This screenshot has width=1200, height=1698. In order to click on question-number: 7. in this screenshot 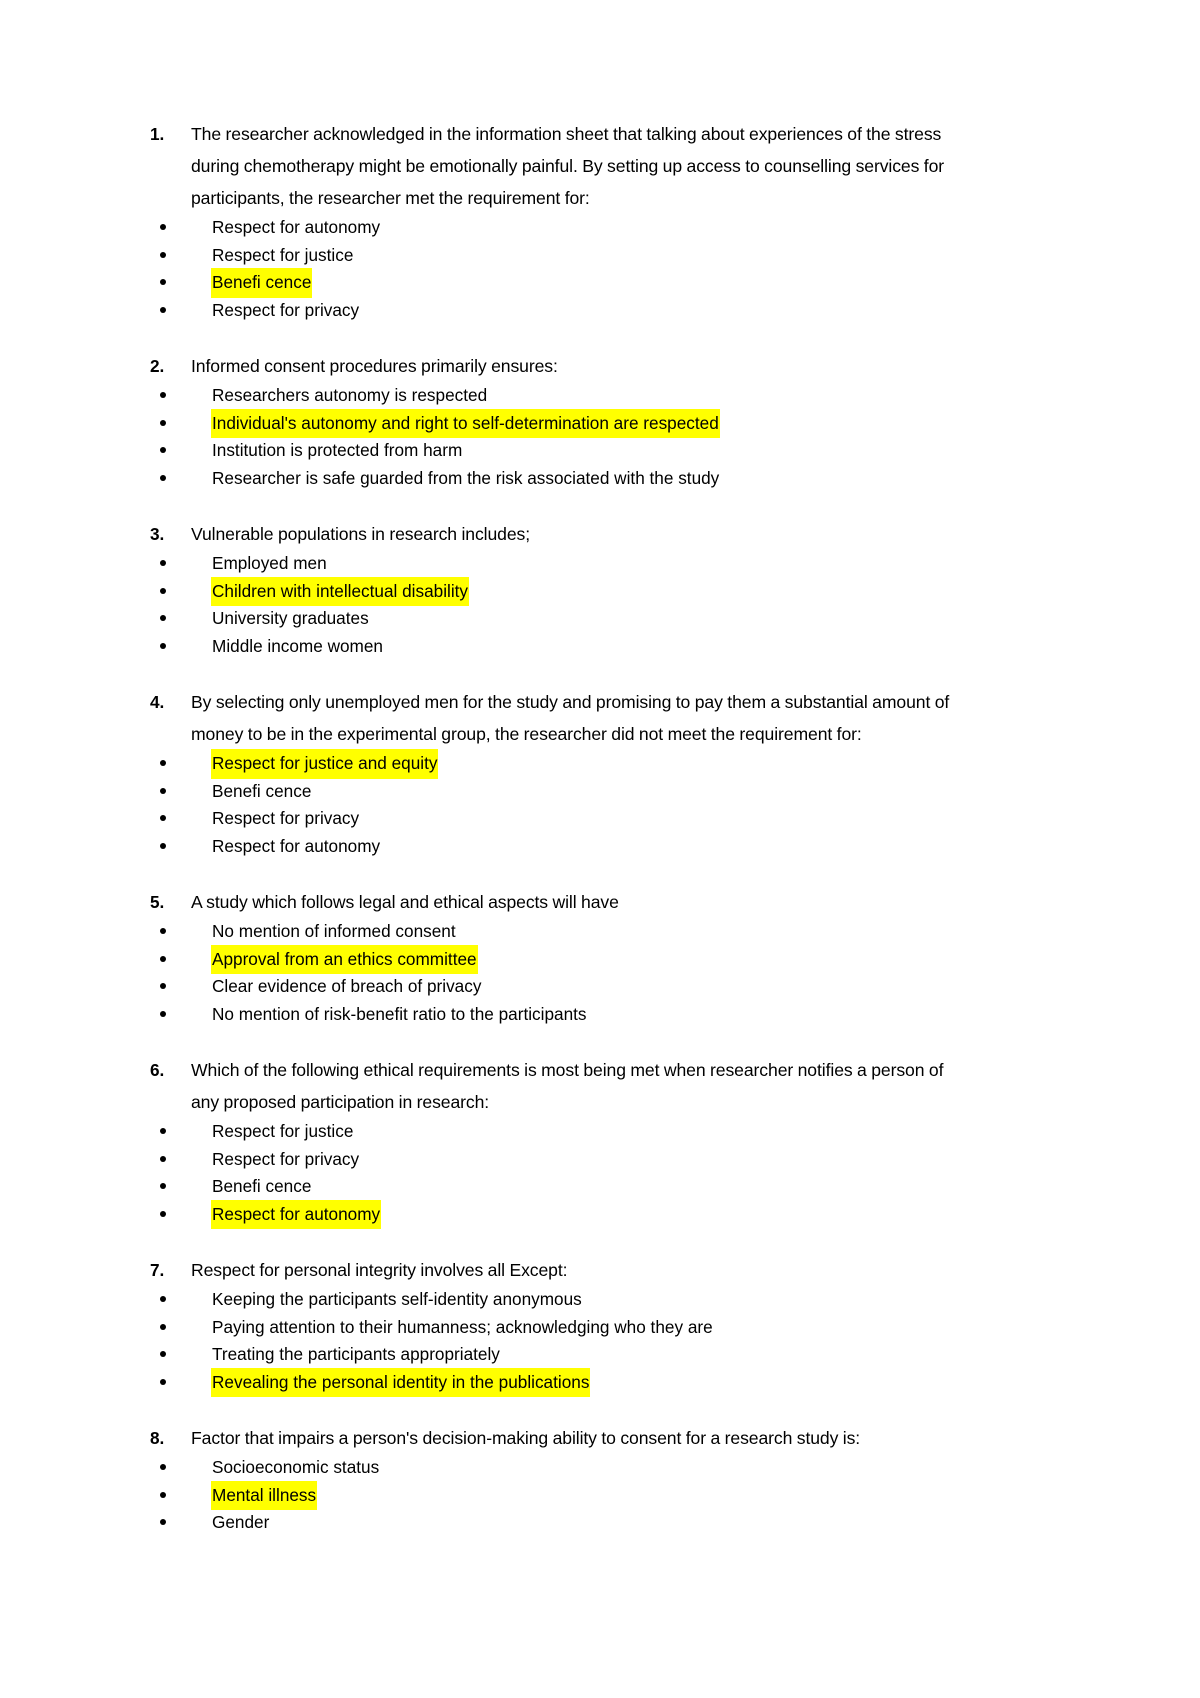, I will do `click(157, 1270)`.